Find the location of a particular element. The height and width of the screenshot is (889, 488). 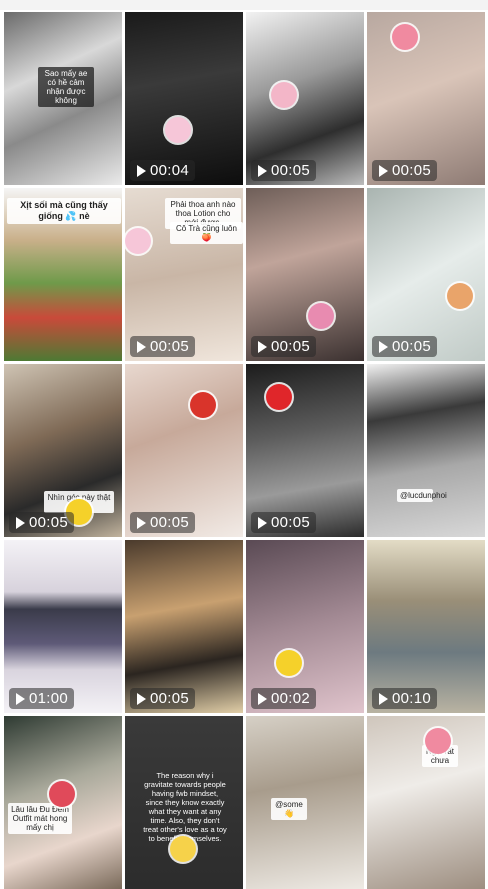

duration-text: 01:00 is located at coordinates (49, 698).